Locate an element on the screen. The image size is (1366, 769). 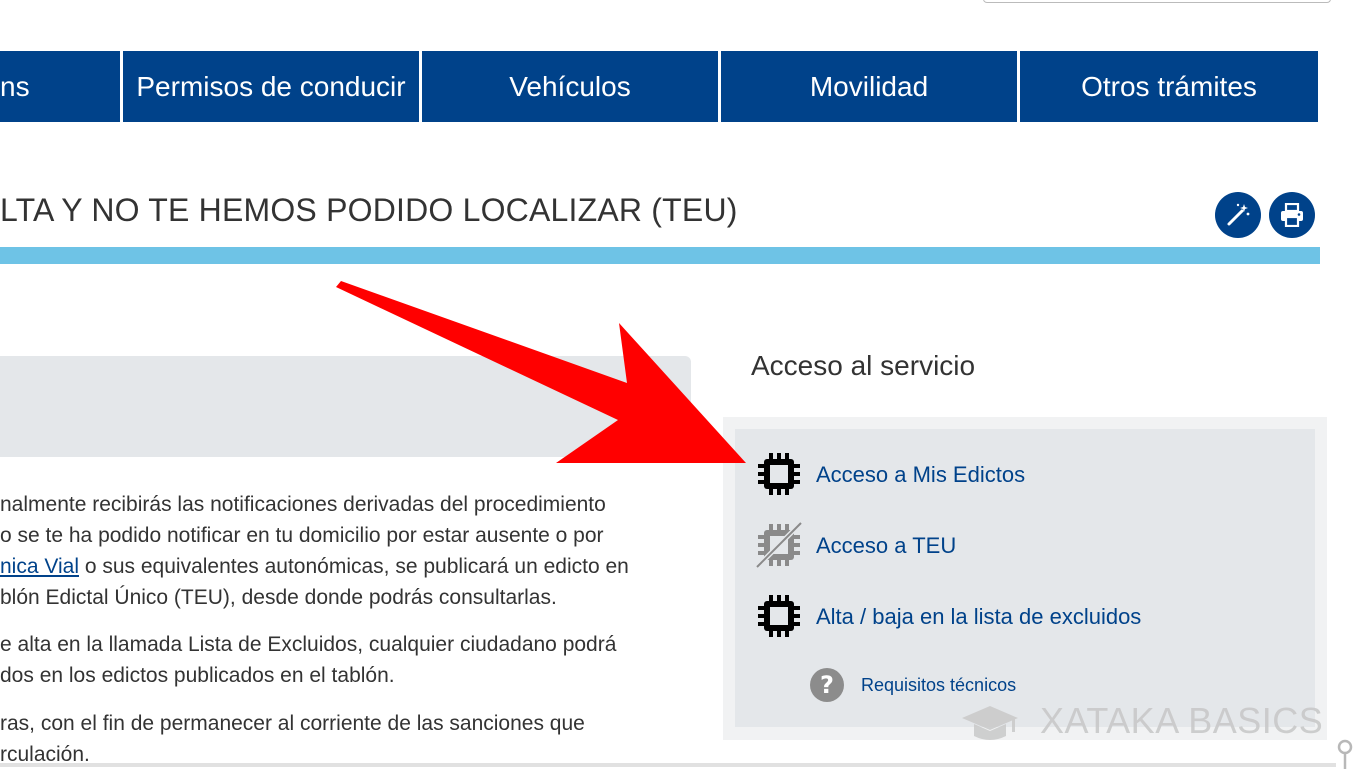
print-icon is located at coordinates (1292, 215).